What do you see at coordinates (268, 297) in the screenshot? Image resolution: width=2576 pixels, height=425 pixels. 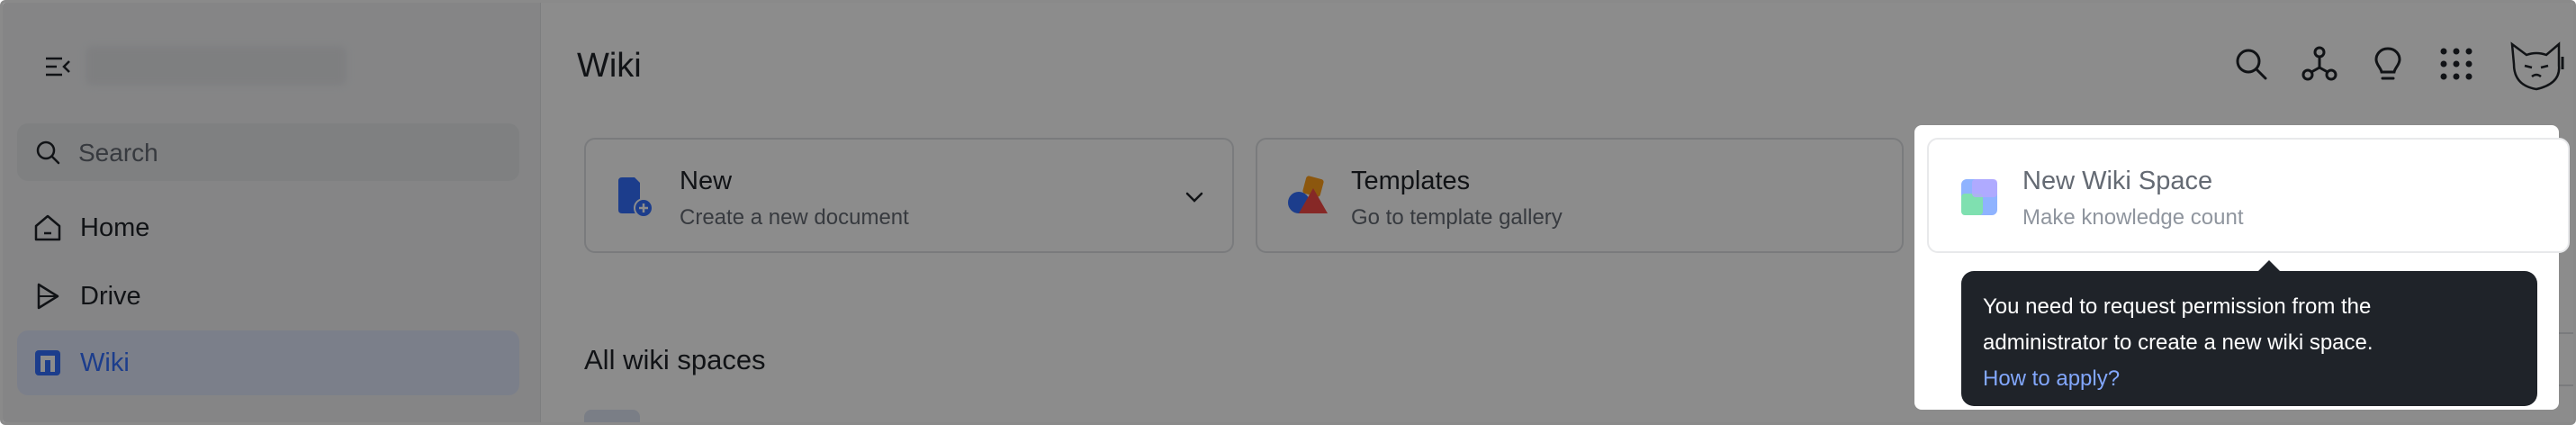 I see `sidebar-item-drive: Drive` at bounding box center [268, 297].